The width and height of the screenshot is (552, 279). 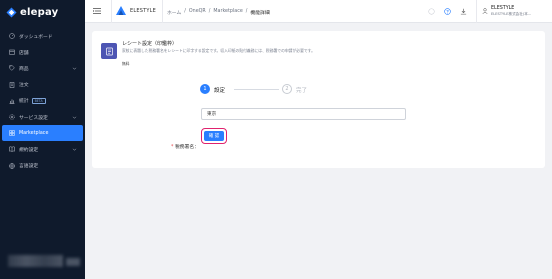 What do you see at coordinates (42, 85) in the screenshot?
I see `sidebar-item-3: 注文` at bounding box center [42, 85].